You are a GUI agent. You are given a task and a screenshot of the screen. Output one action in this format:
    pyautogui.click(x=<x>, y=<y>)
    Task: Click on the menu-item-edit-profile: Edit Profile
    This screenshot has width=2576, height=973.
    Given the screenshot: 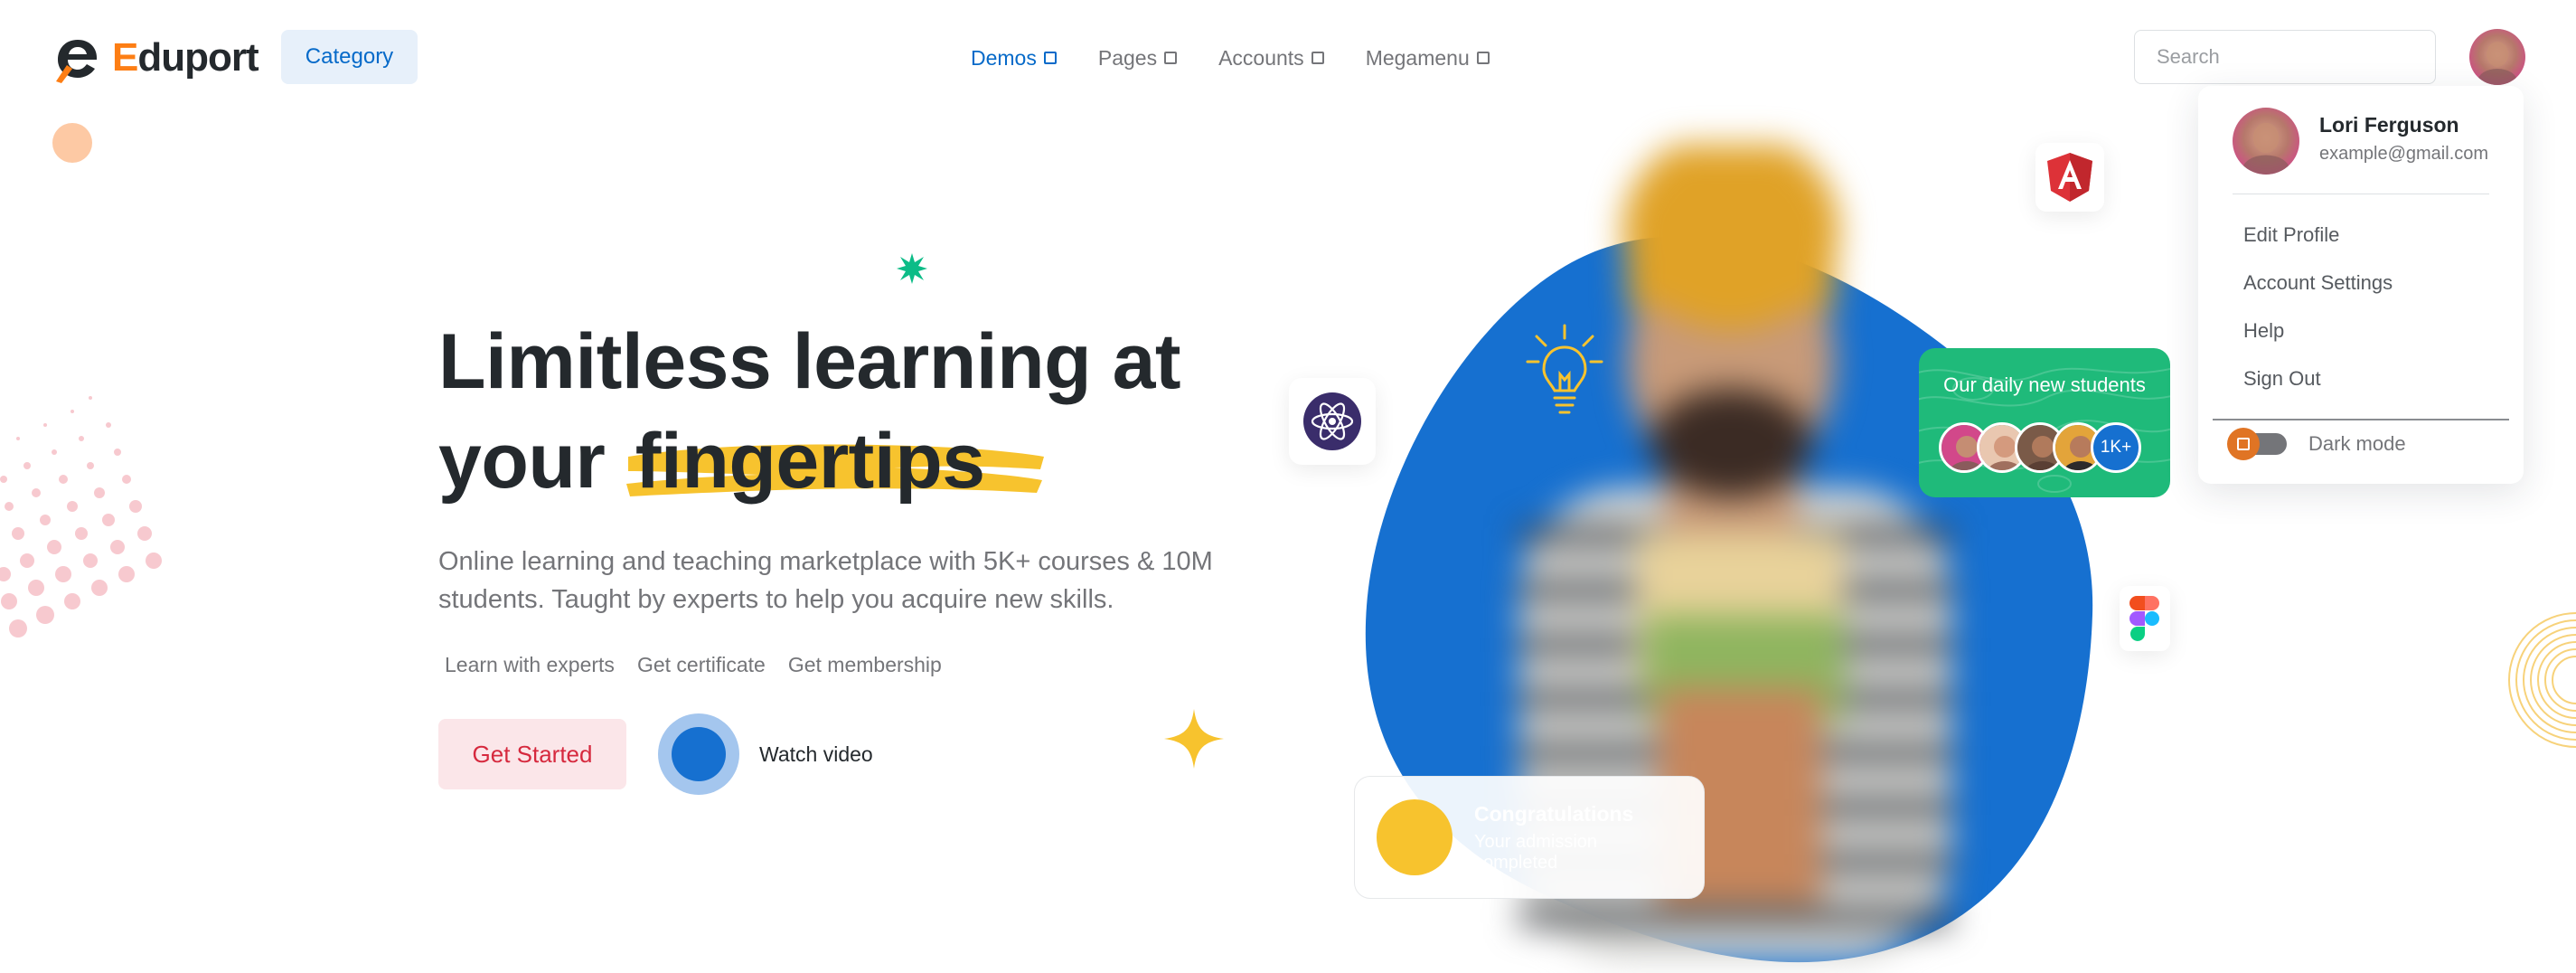 What is the action you would take?
    pyautogui.click(x=2318, y=247)
    